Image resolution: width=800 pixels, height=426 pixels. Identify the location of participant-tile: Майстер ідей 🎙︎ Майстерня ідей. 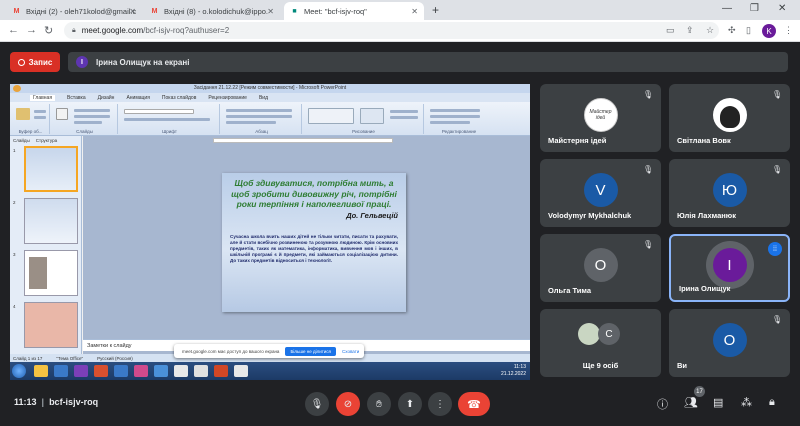
(600, 118).